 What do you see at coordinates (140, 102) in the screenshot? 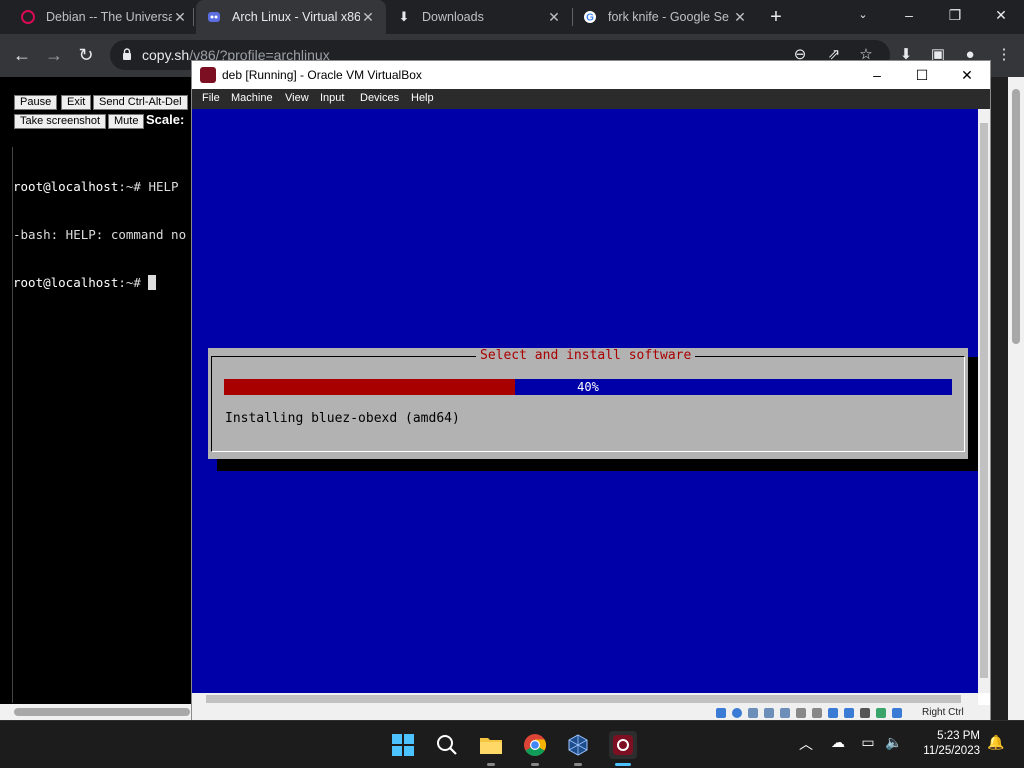
I see `send-ctrl-alt-del-button: Send Ctrl-Alt-Del` at bounding box center [140, 102].